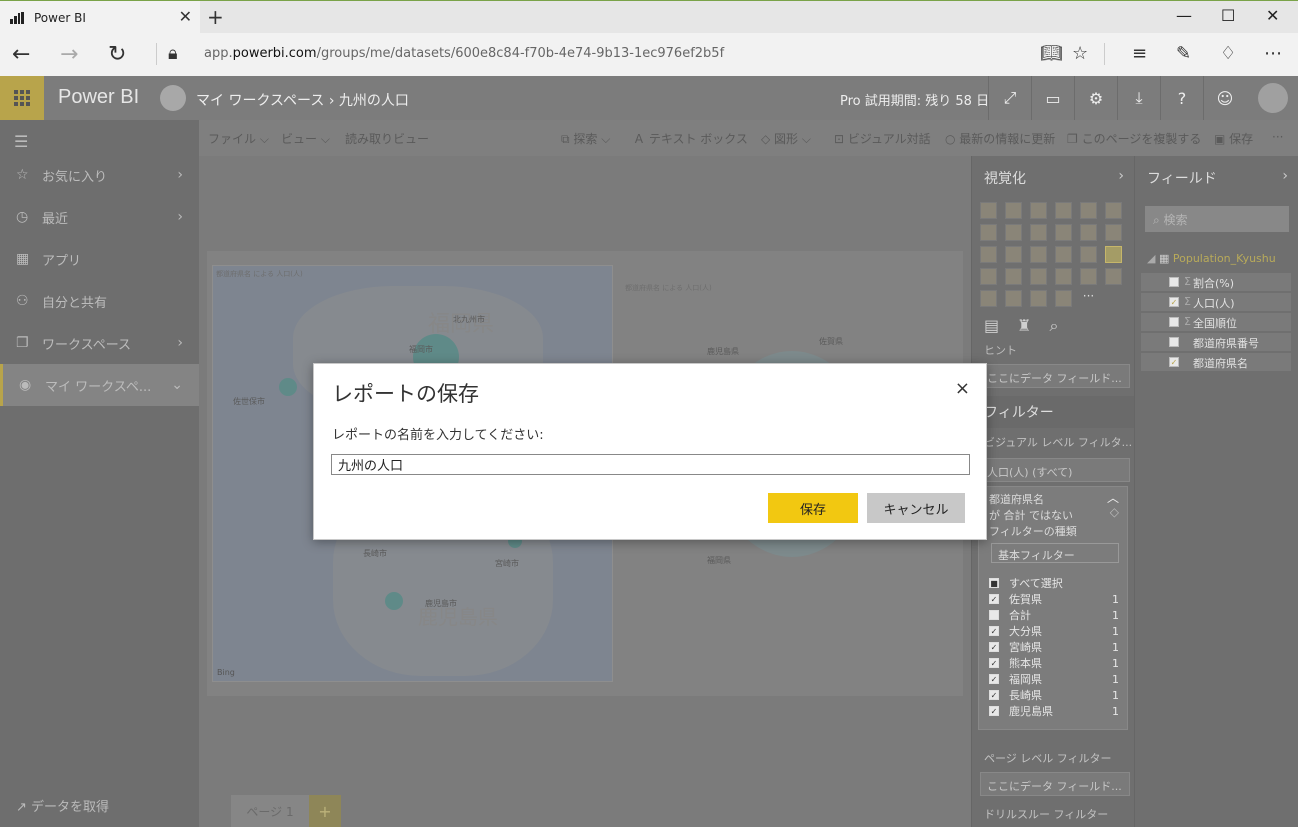 Image resolution: width=1298 pixels, height=827 pixels. Describe the element at coordinates (1063, 298) in the screenshot. I see `globe-icon` at that location.